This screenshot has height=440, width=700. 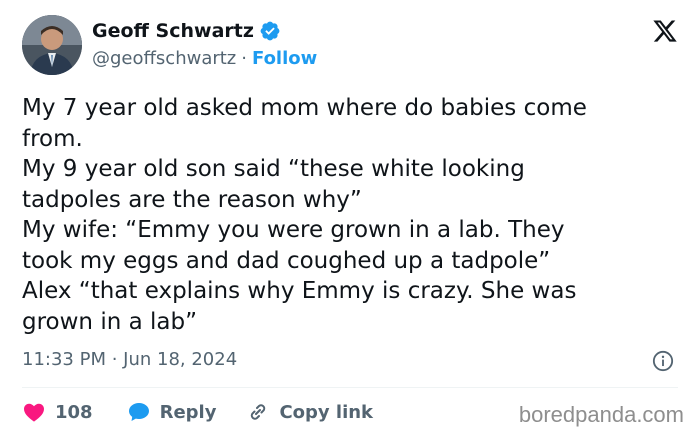 I want to click on like-button: 108, so click(x=57, y=412).